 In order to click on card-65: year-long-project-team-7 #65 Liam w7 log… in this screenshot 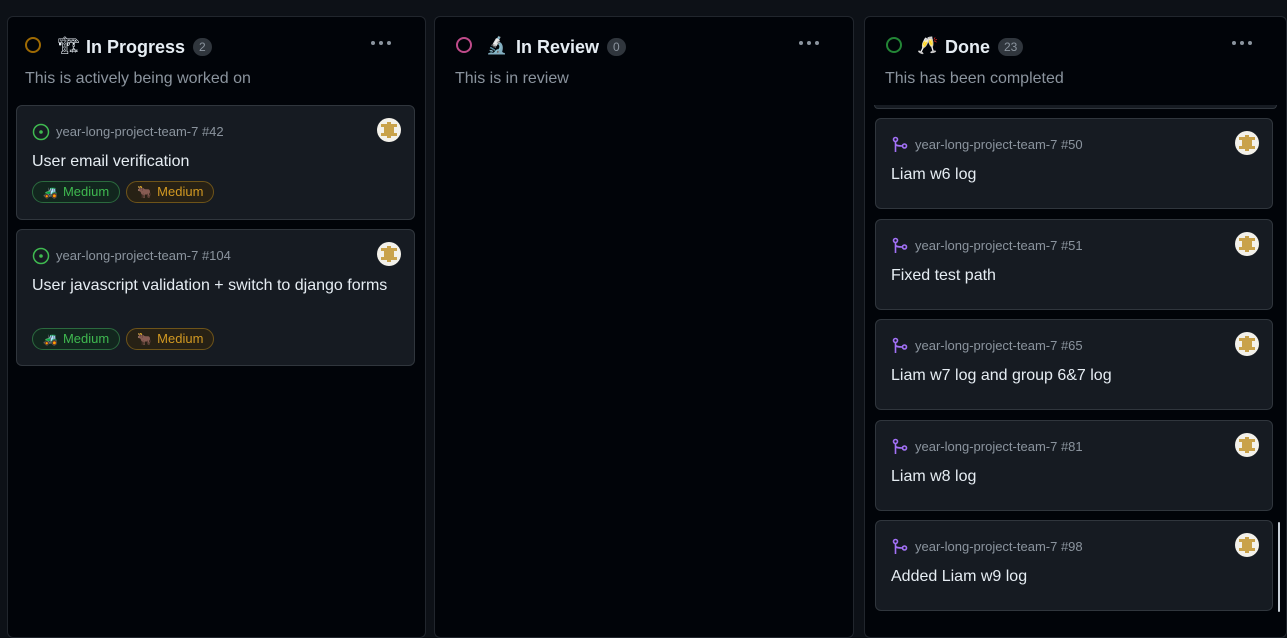, I will do `click(1074, 364)`.